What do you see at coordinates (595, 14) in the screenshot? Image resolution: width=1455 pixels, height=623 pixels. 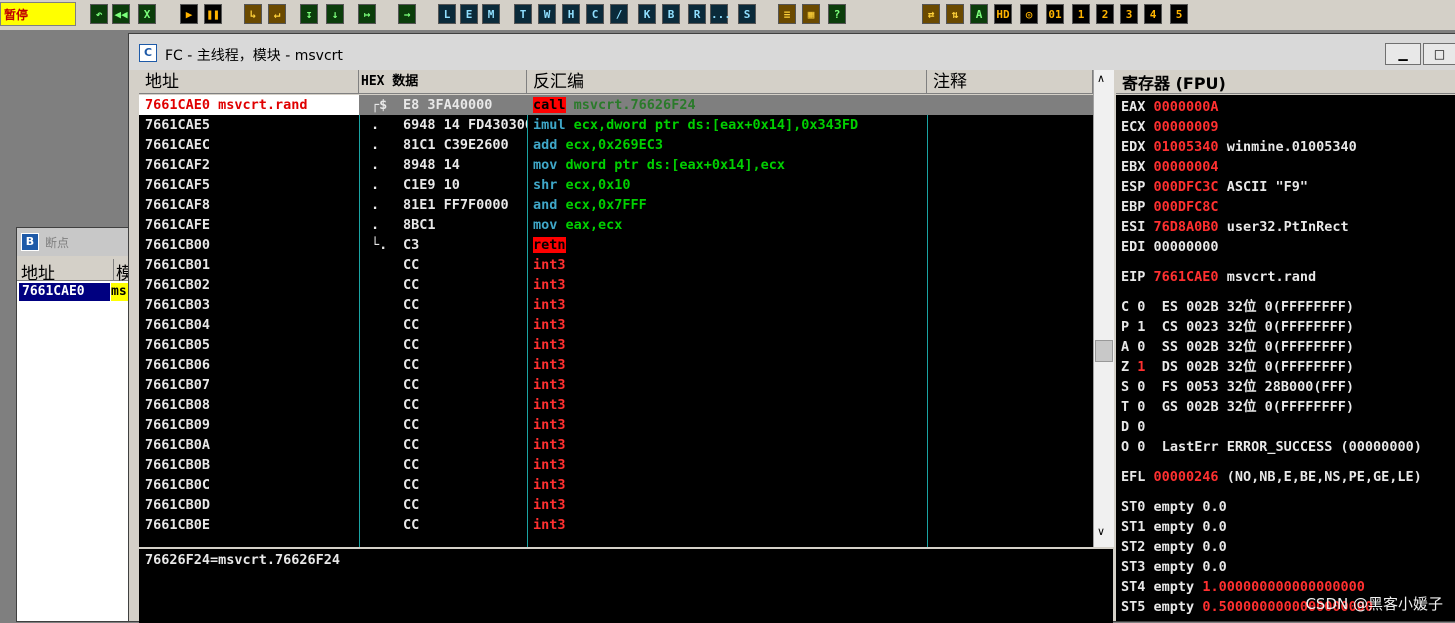 I see `toolbar-button: C` at bounding box center [595, 14].